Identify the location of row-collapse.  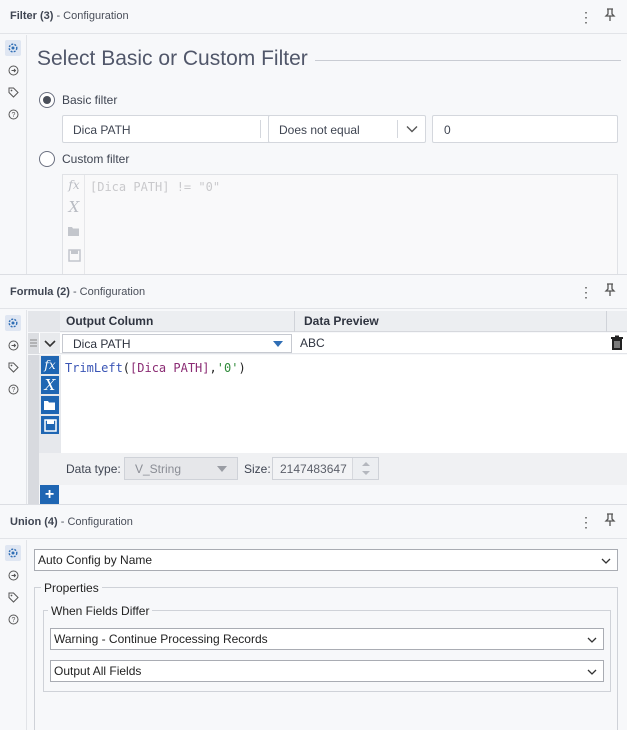
(50, 343).